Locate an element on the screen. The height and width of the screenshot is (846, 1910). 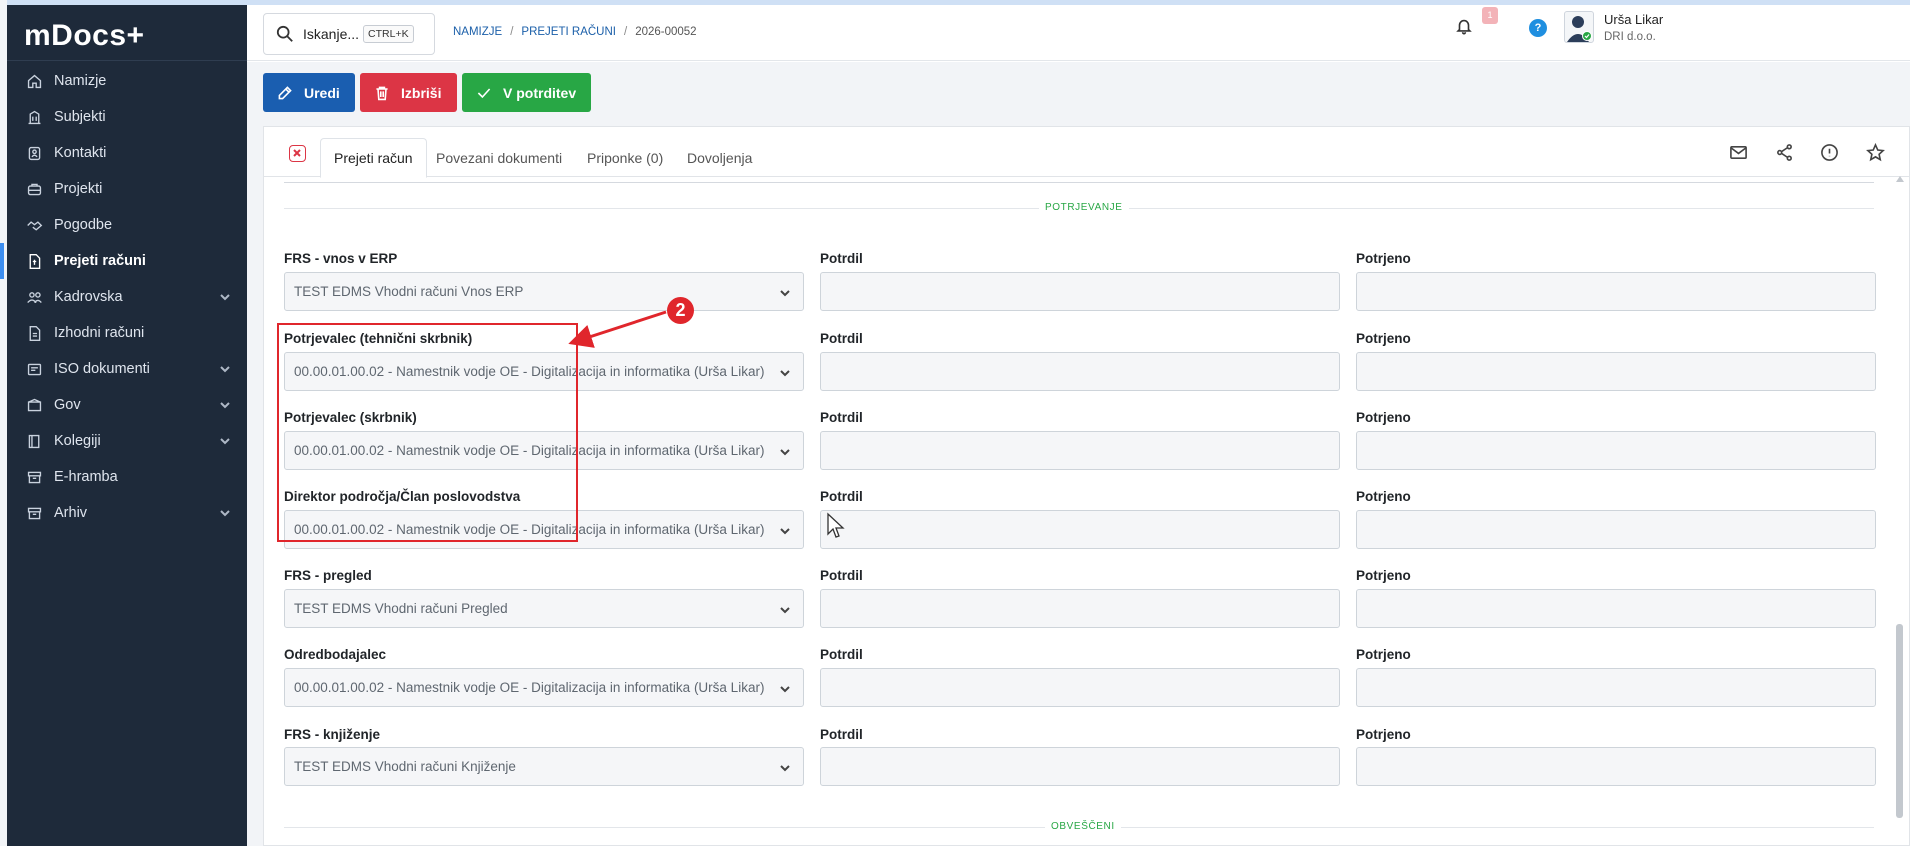
annotation-highlight-box is located at coordinates (427, 432).